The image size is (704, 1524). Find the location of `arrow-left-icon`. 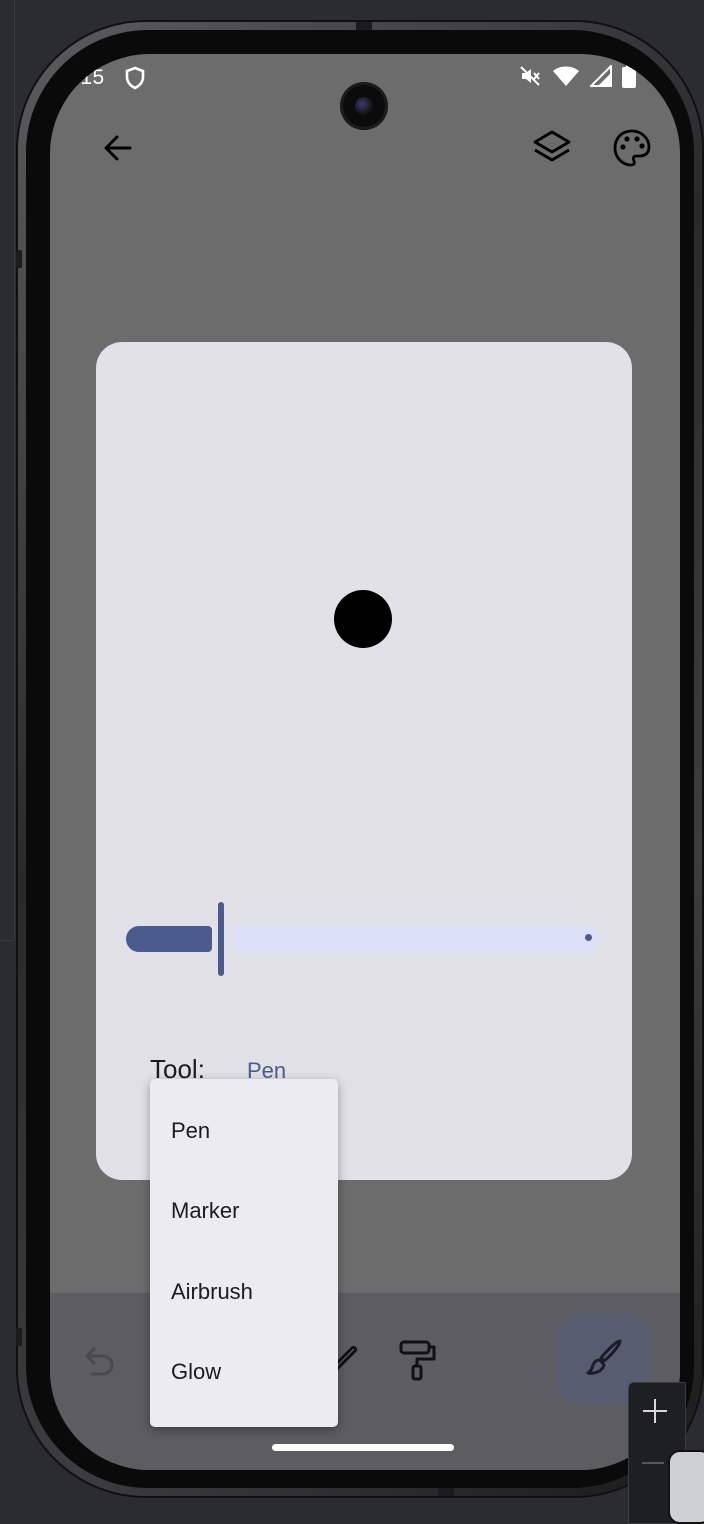

arrow-left-icon is located at coordinates (118, 150).